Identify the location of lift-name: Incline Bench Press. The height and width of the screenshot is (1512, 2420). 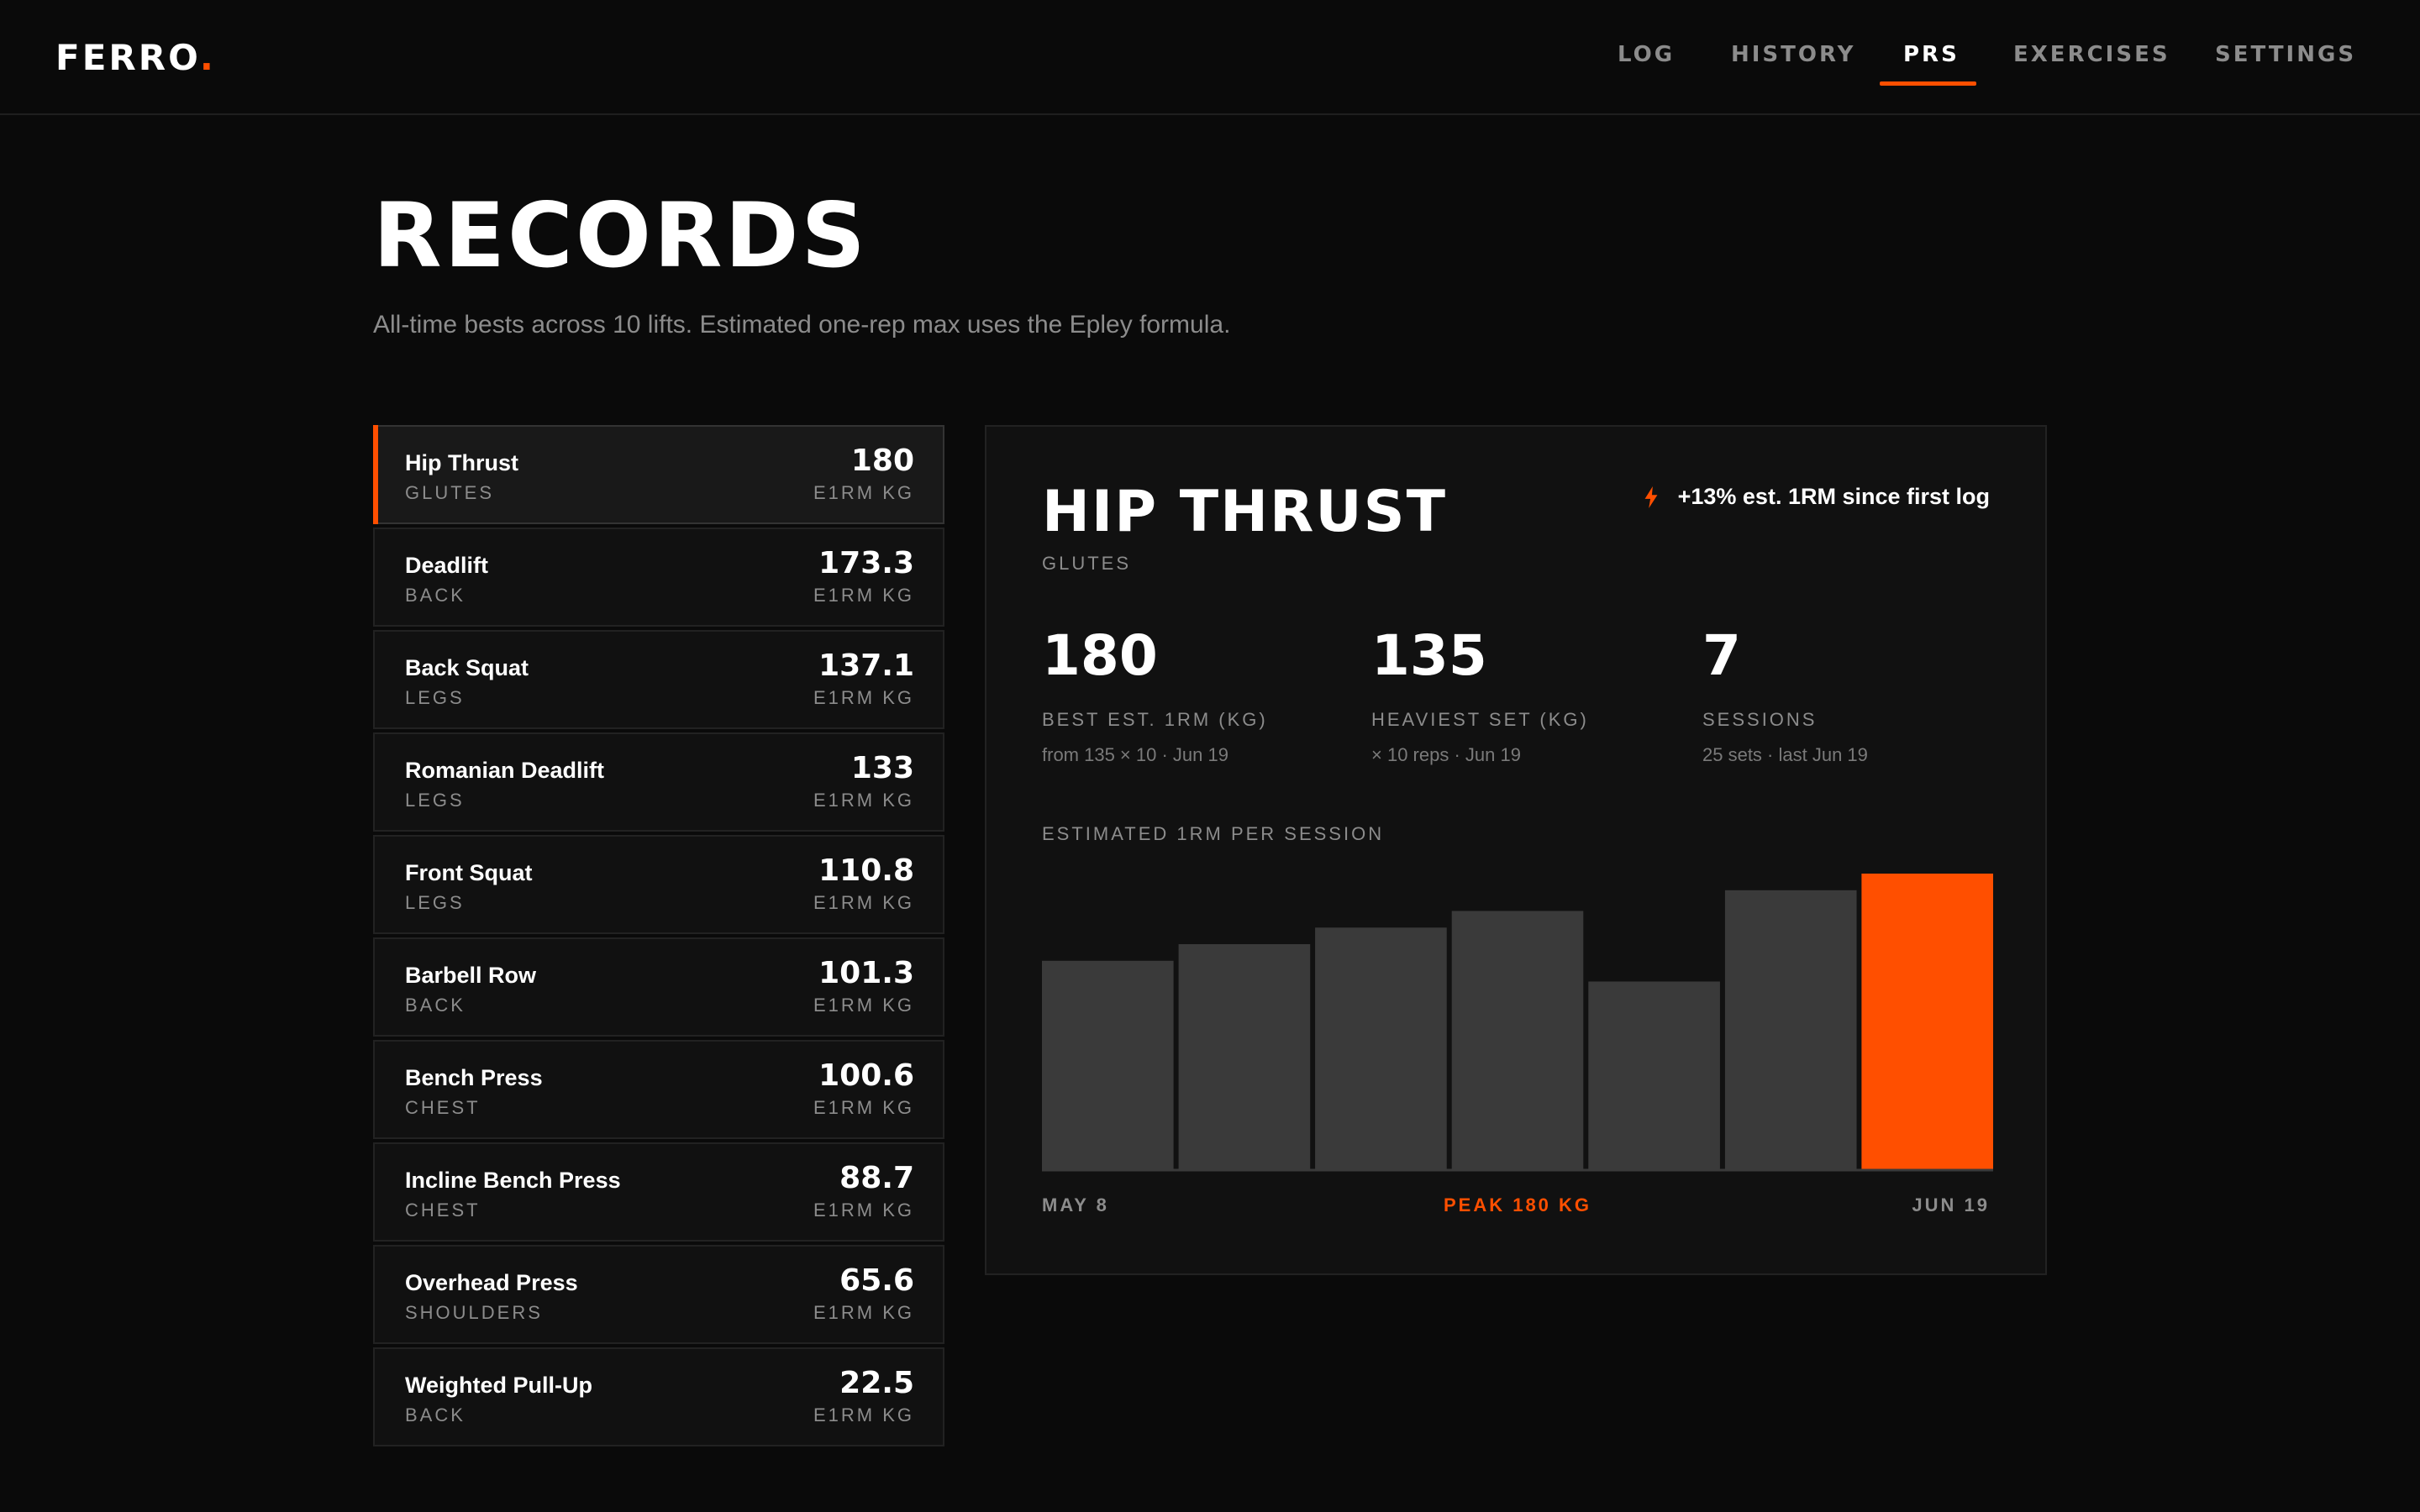
(513, 1180).